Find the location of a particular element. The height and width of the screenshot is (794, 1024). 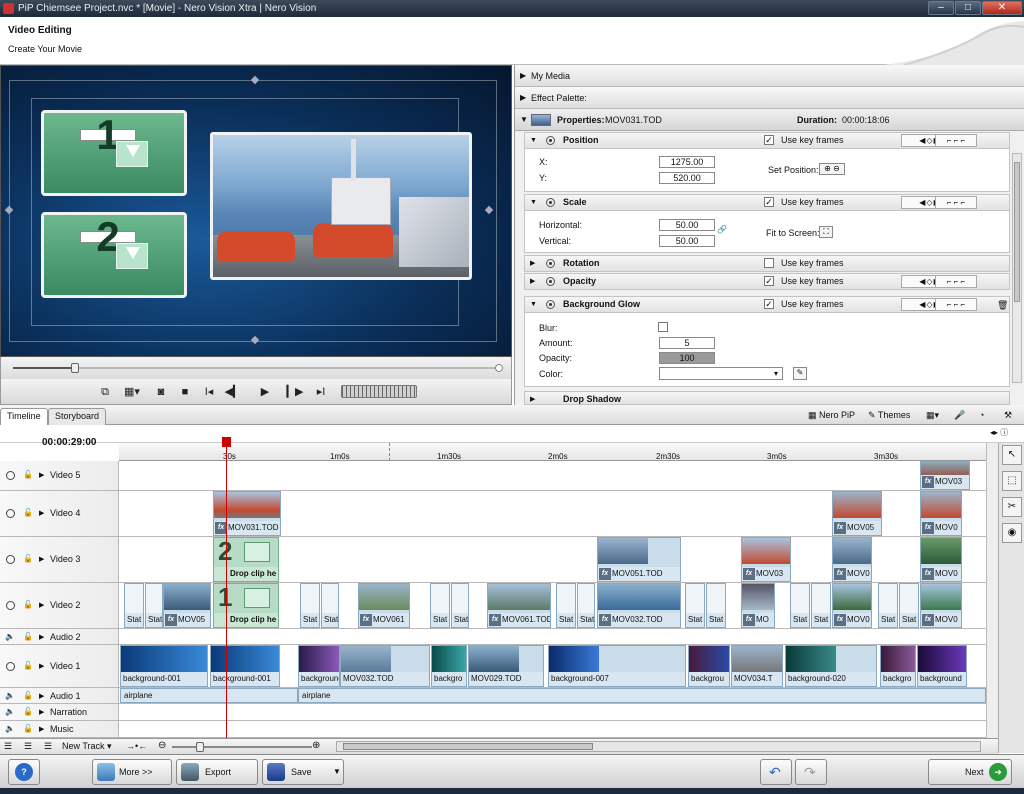

timeline-clip: MOV061.TOD fx is located at coordinates (519, 605).